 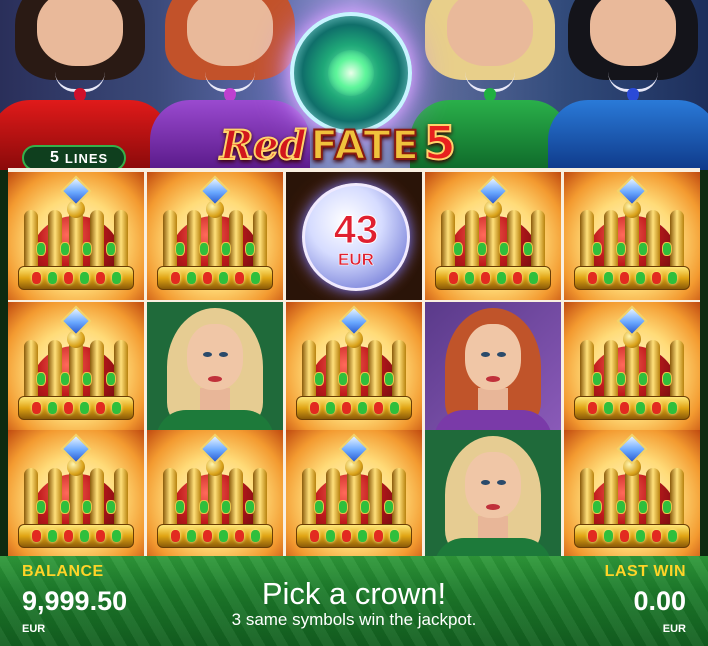 What do you see at coordinates (493, 366) in the screenshot?
I see `reel-cell-redhead-lady` at bounding box center [493, 366].